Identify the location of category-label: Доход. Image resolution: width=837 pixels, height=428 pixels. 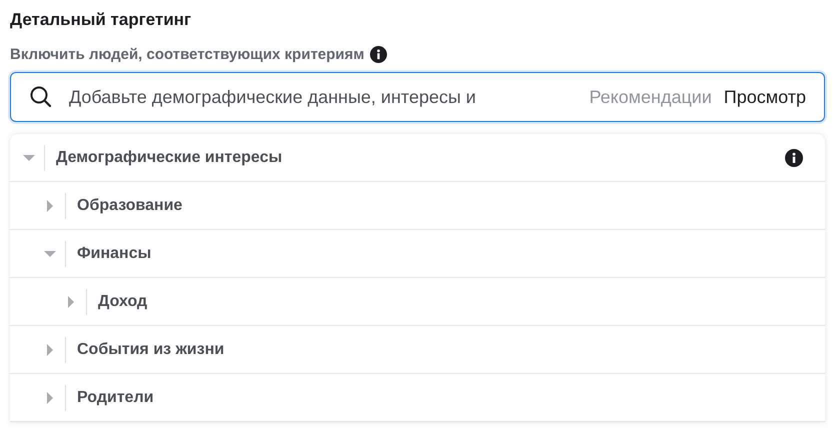
(123, 301).